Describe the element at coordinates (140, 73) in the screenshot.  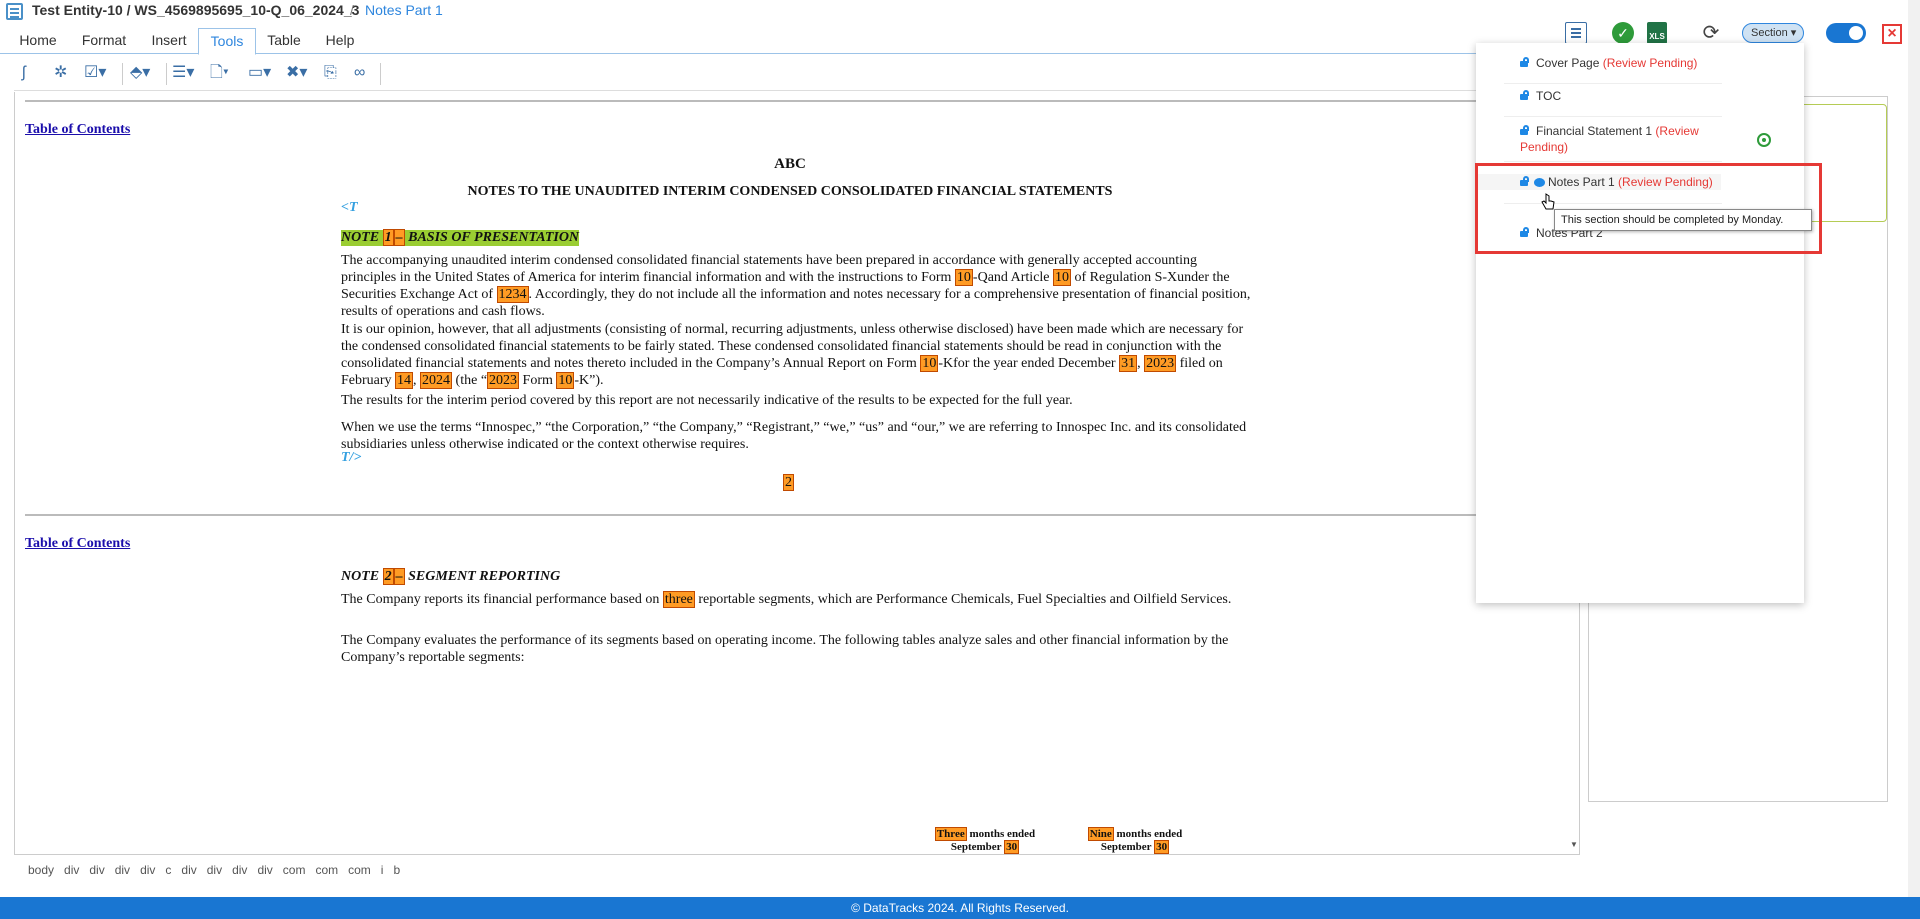
I see `tag-tool-icon: ⬘▾` at that location.